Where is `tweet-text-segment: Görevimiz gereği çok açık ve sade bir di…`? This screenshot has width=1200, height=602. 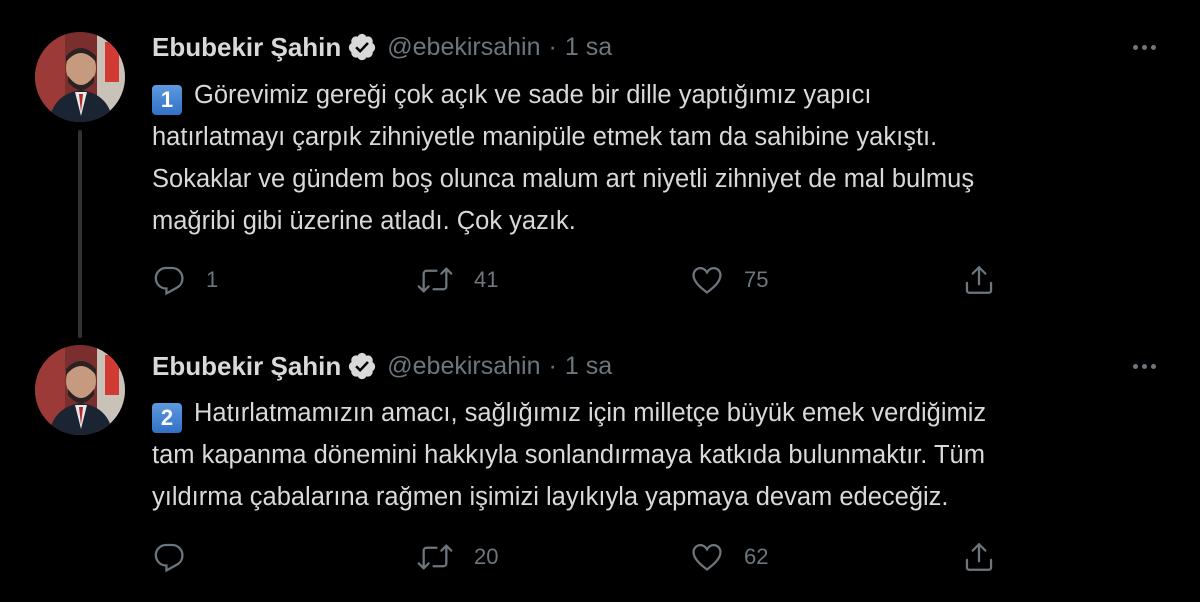 tweet-text-segment: Görevimiz gereği çok açık ve sade bir di… is located at coordinates (533, 95).